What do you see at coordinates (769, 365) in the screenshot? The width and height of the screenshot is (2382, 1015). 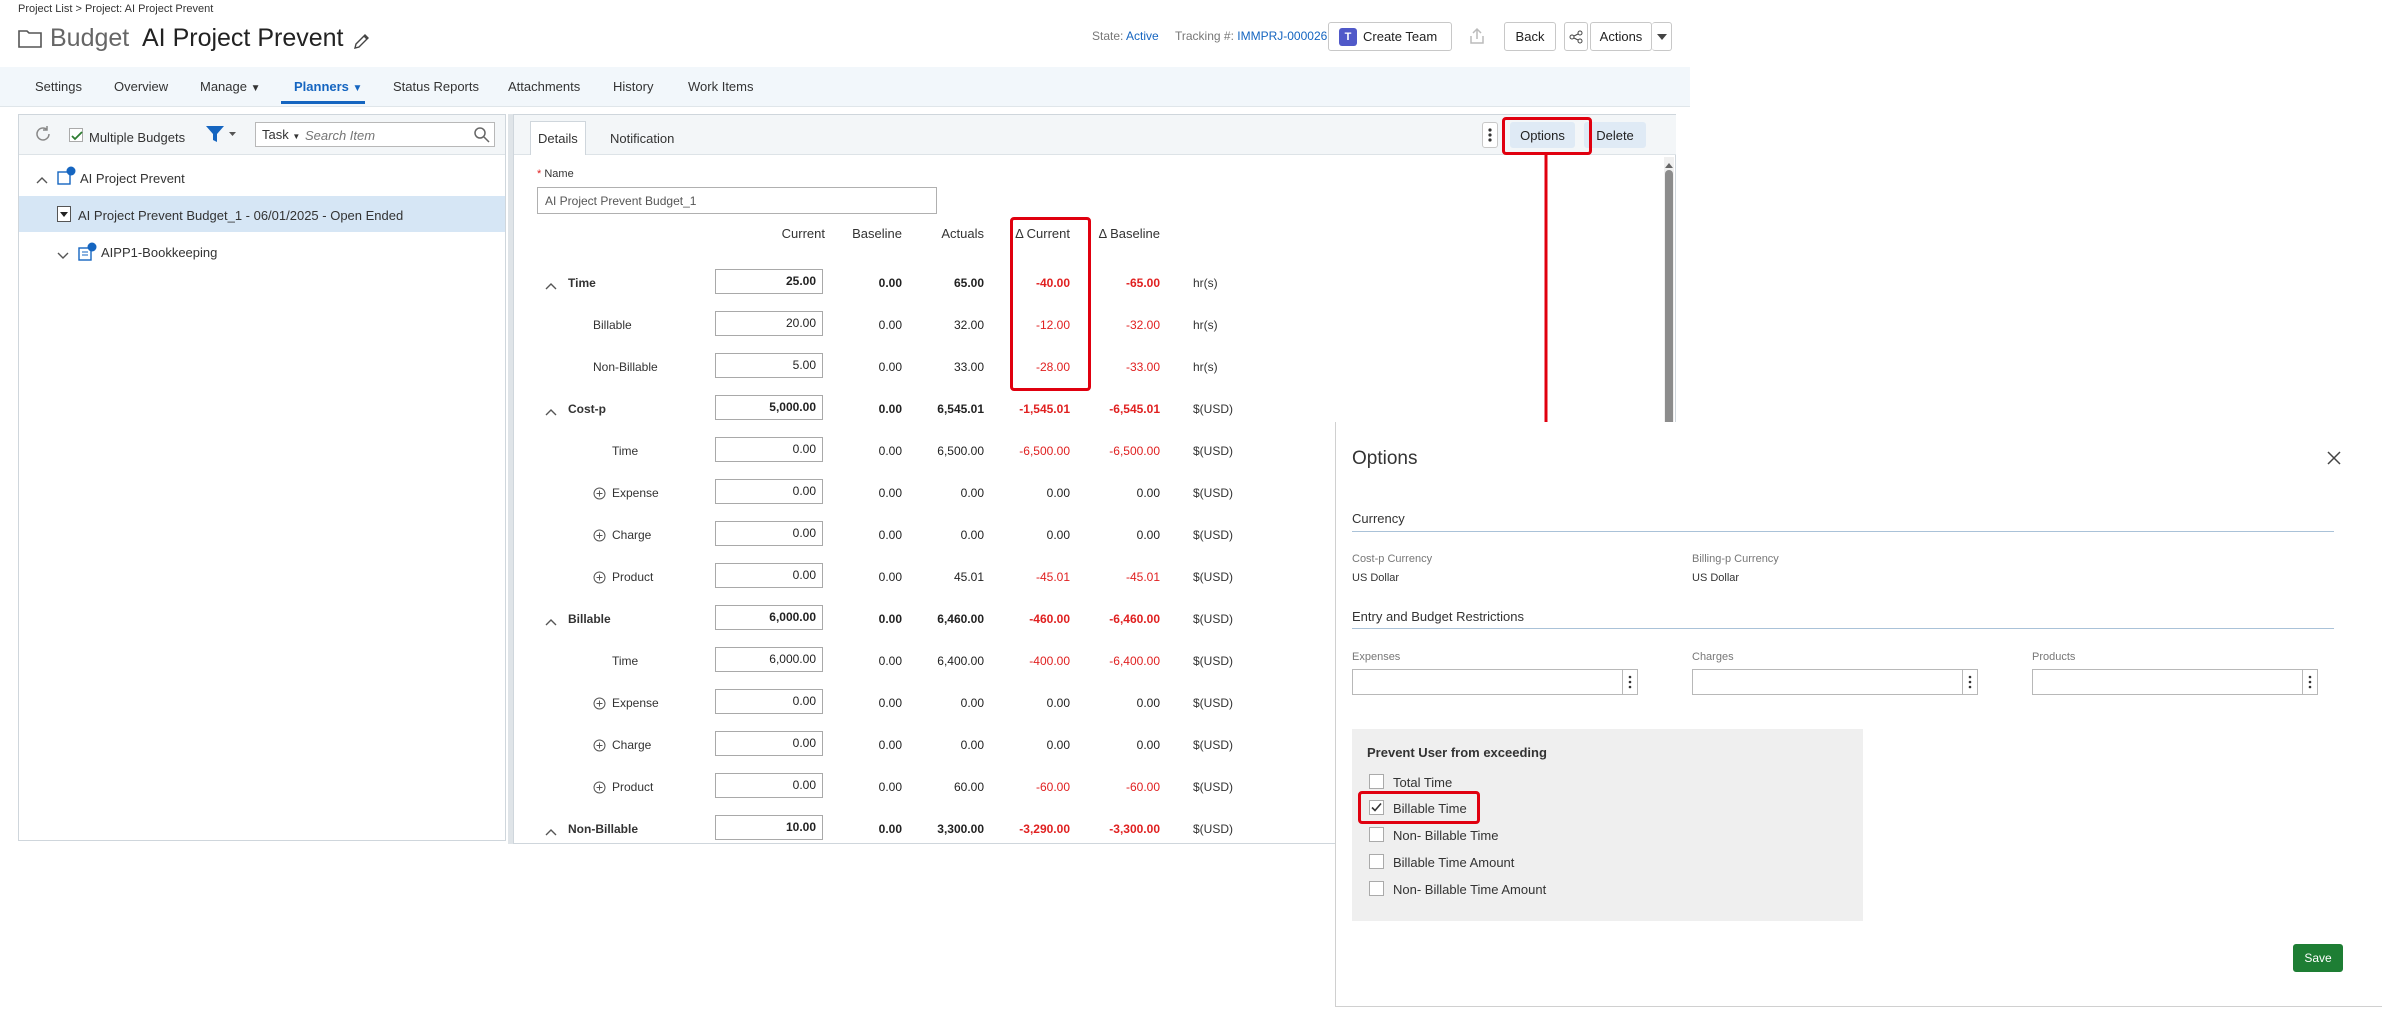 I see `current-input: 5.00` at bounding box center [769, 365].